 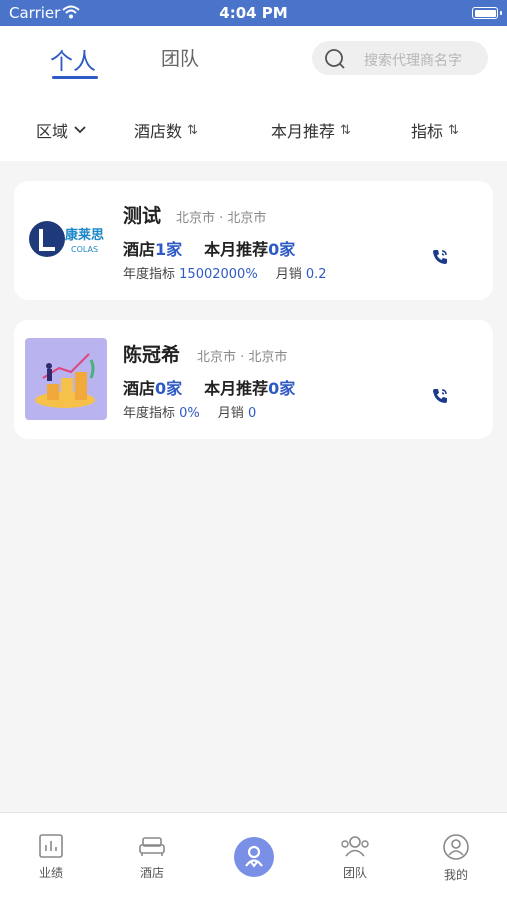 I want to click on filter-target: 指标 ⇅, so click(x=435, y=130).